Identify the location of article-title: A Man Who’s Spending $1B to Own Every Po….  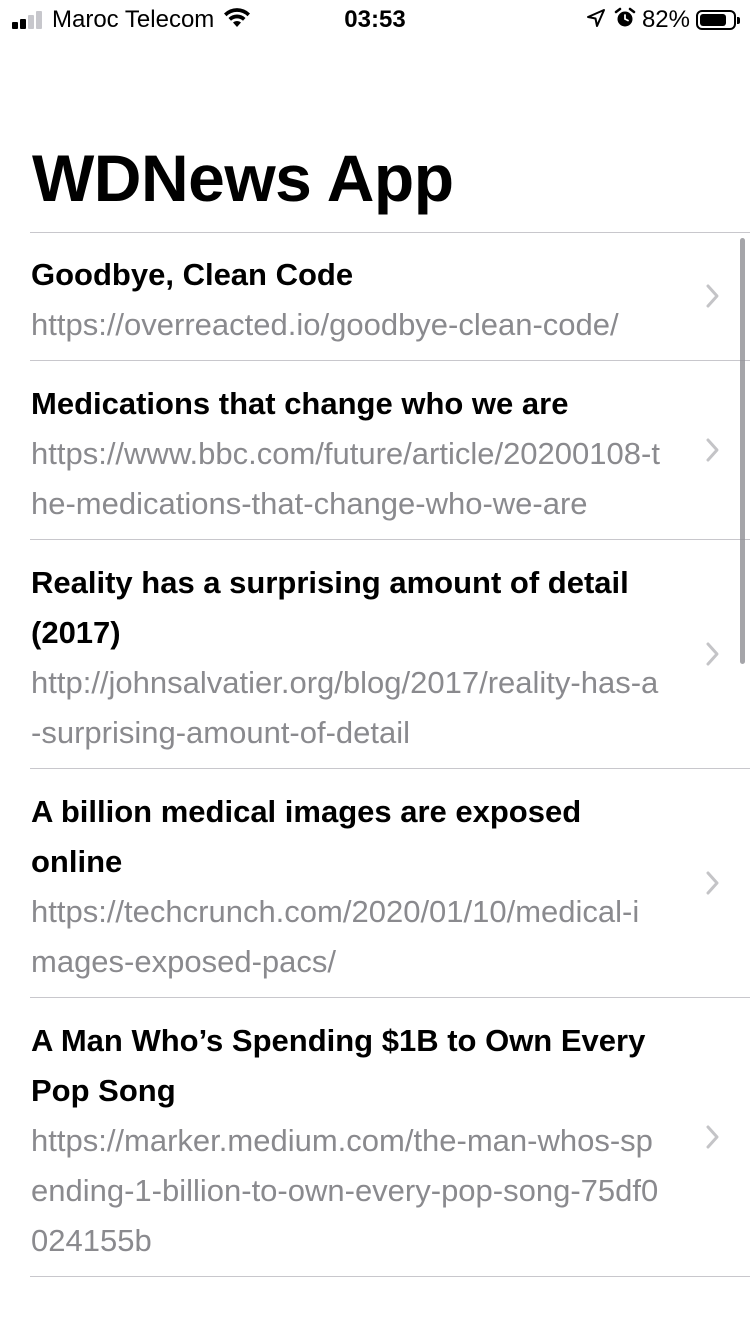
(338, 1065).